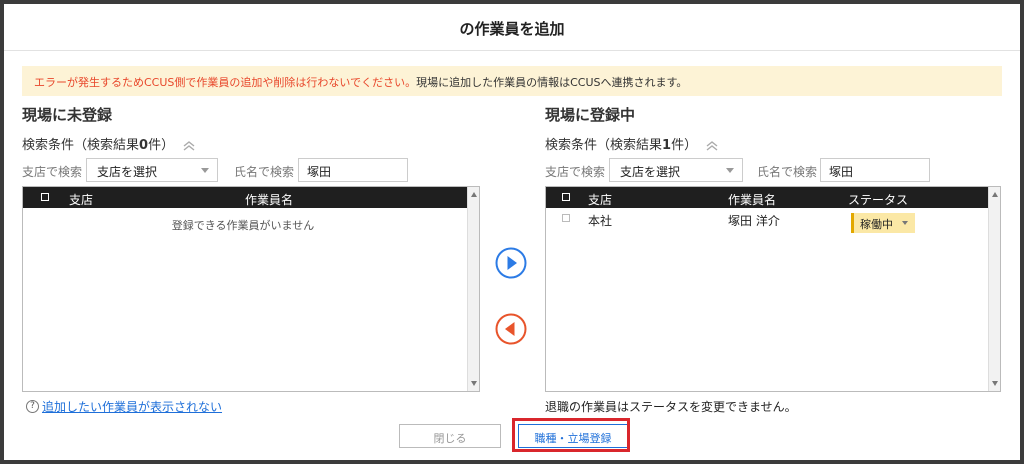 Image resolution: width=1024 pixels, height=464 pixels. I want to click on table-row: 本社 塚田 洋介, so click(767, 221).